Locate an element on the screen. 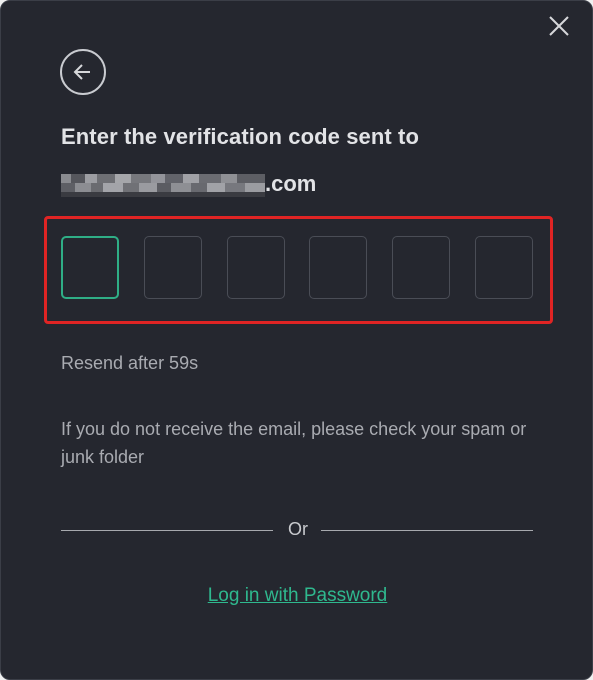 This screenshot has height=680, width=593. login-with-password-link: Log in with Password is located at coordinates (296, 596).